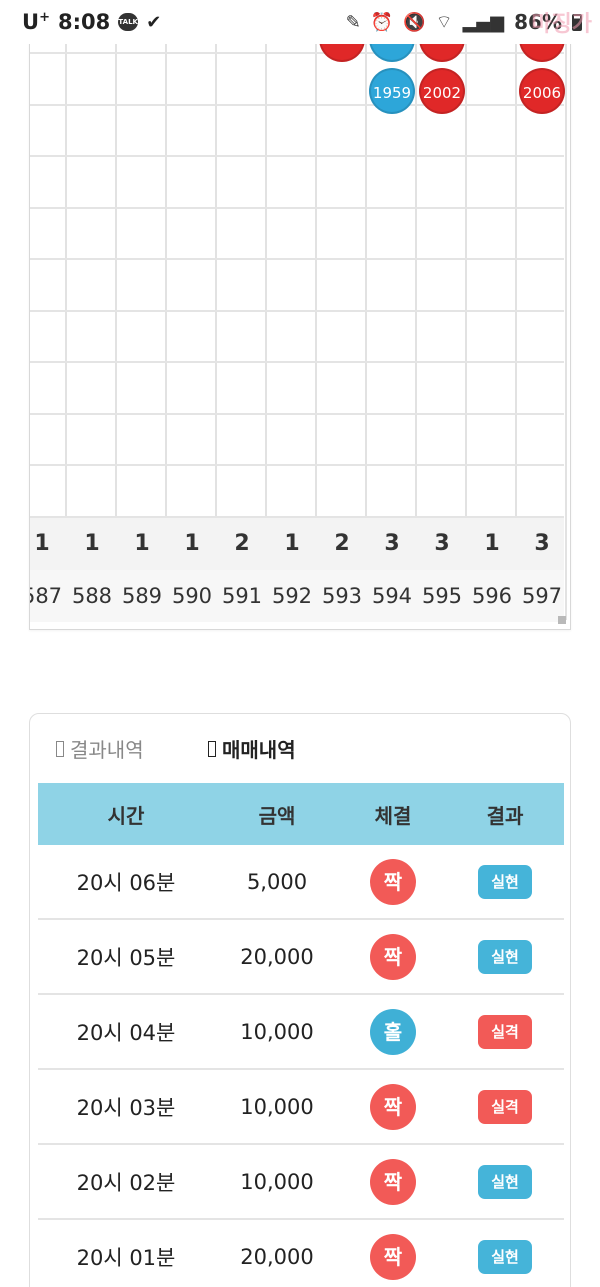 This screenshot has width=600, height=1287. What do you see at coordinates (126, 1032) in the screenshot?
I see `trade-time: 20시 04분` at bounding box center [126, 1032].